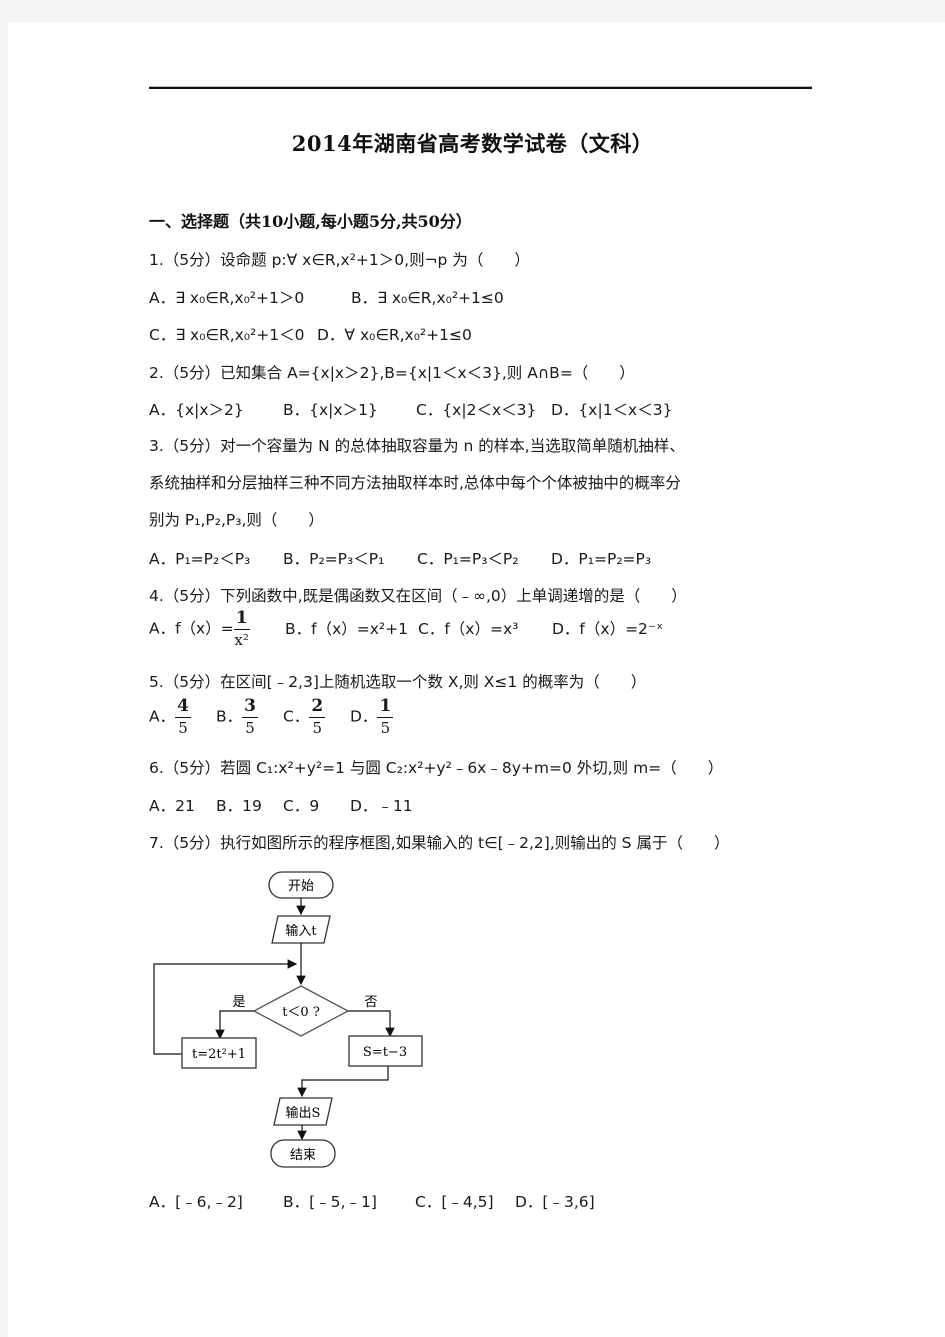  Describe the element at coordinates (301, 931) in the screenshot. I see `flowchart-input-label: 输入t` at that location.